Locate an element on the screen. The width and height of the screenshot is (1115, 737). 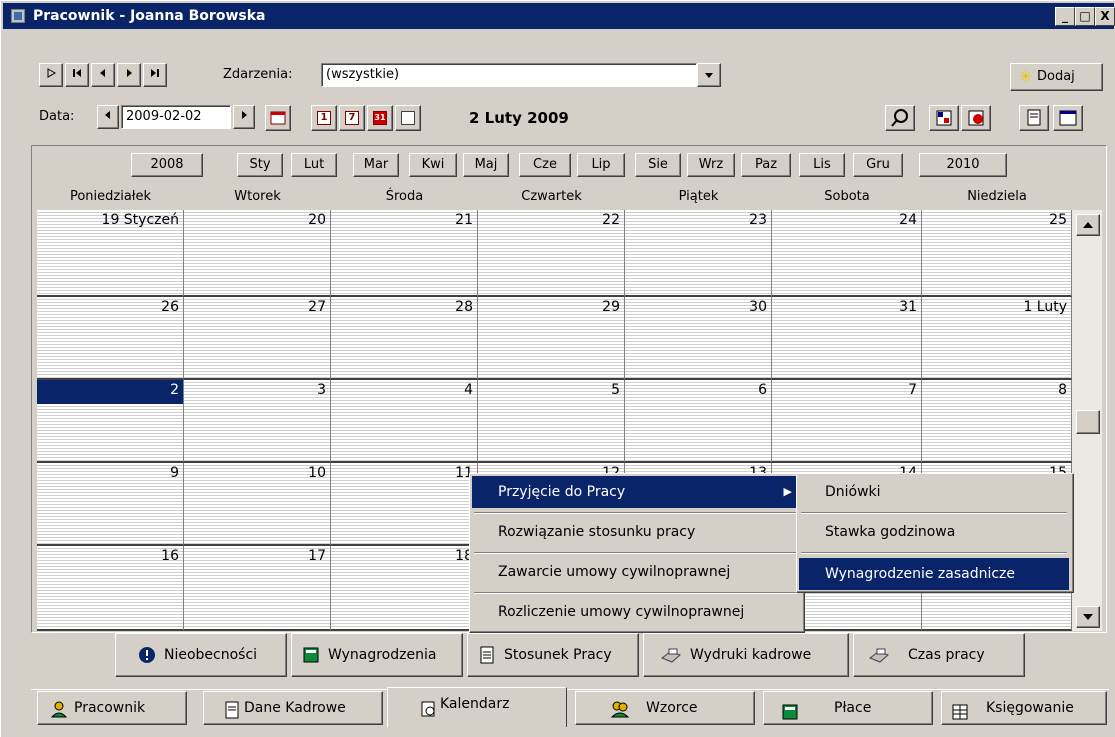
day-cell: 21 is located at coordinates (404, 253).